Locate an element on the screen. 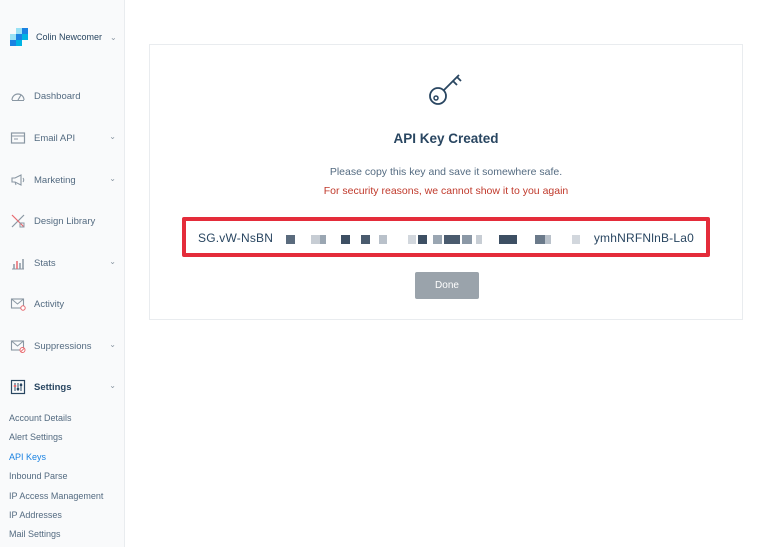  dashboard-icon is located at coordinates (18, 96).